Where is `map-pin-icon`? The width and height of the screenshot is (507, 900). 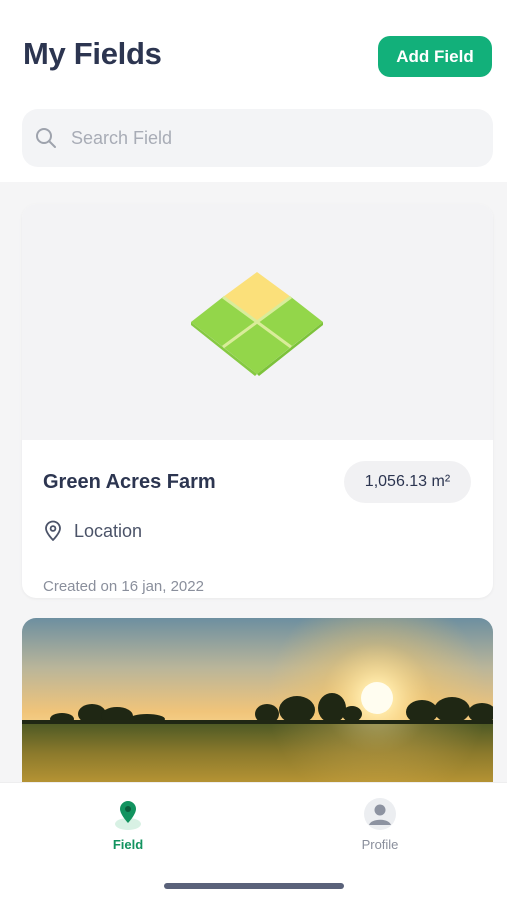
map-pin-icon is located at coordinates (128, 814).